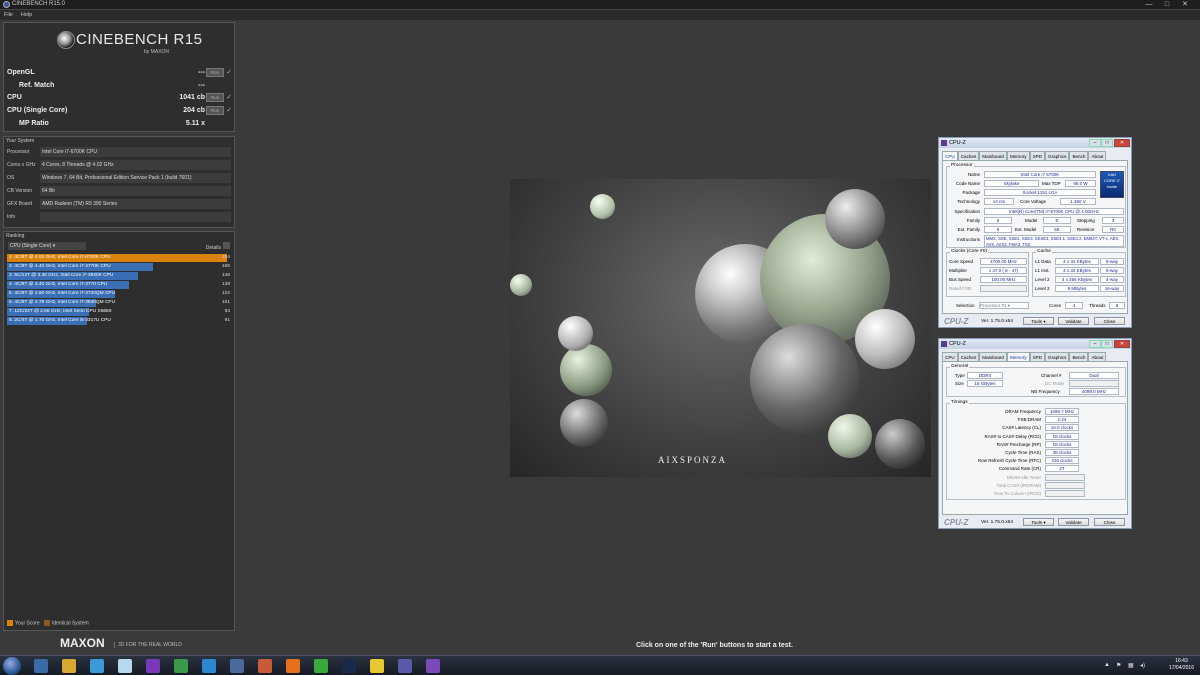 The image size is (1200, 675). What do you see at coordinates (41, 666) in the screenshot?
I see `explorer-icon` at bounding box center [41, 666].